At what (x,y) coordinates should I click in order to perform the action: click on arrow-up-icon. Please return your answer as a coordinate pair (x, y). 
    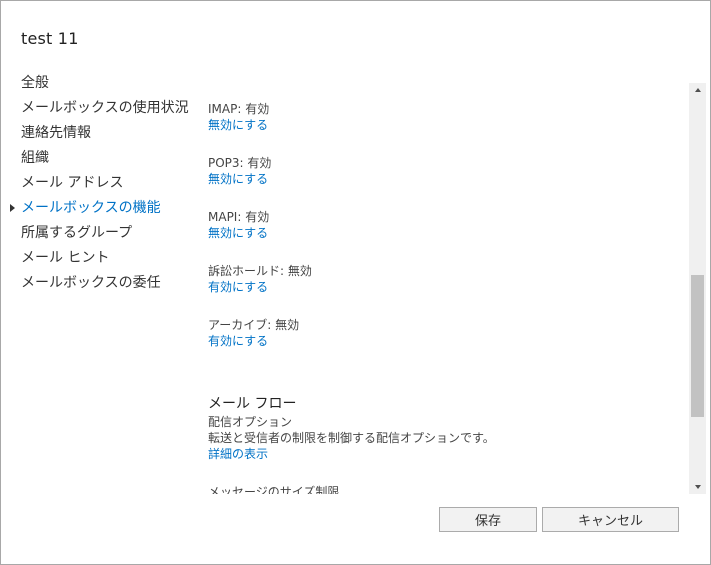
    Looking at the image, I should click on (697, 90).